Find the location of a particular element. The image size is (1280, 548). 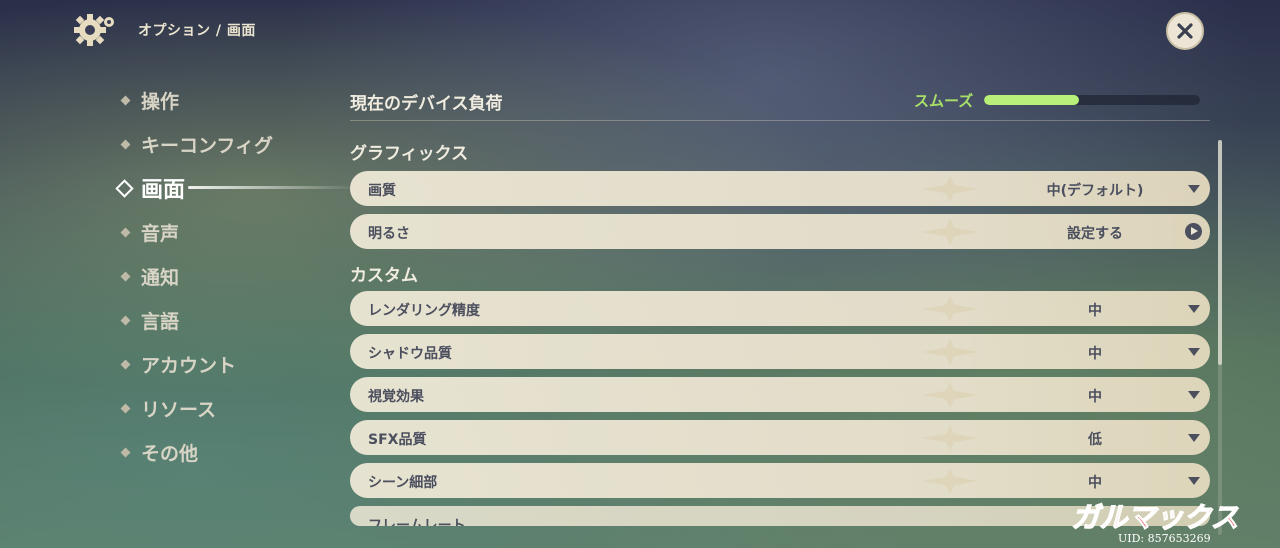

gear-icon is located at coordinates (94, 30).